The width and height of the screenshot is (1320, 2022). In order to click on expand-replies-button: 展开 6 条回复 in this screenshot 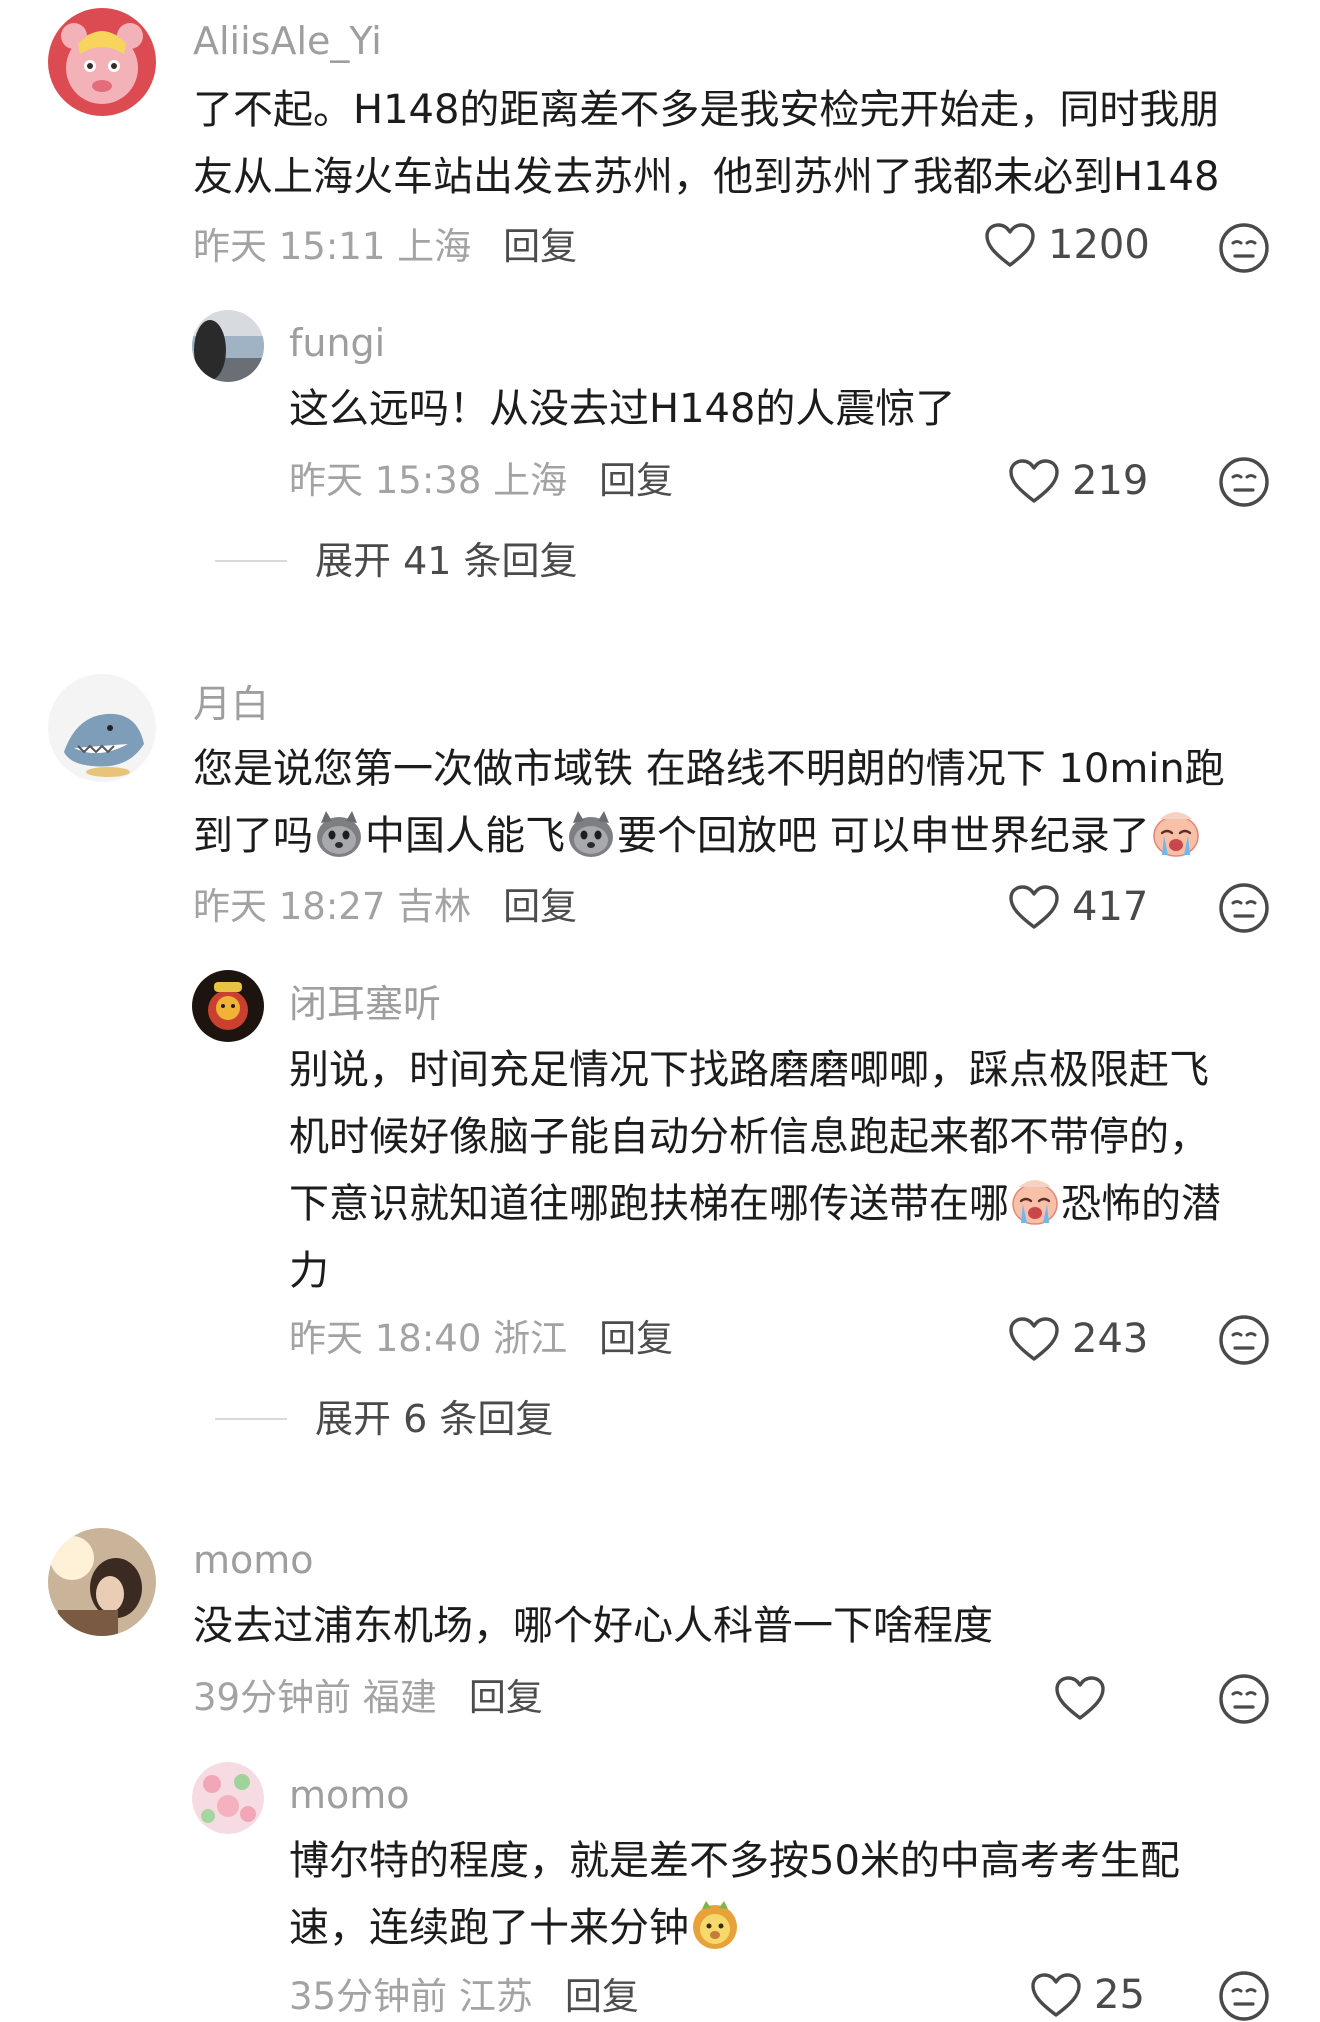, I will do `click(384, 1419)`.